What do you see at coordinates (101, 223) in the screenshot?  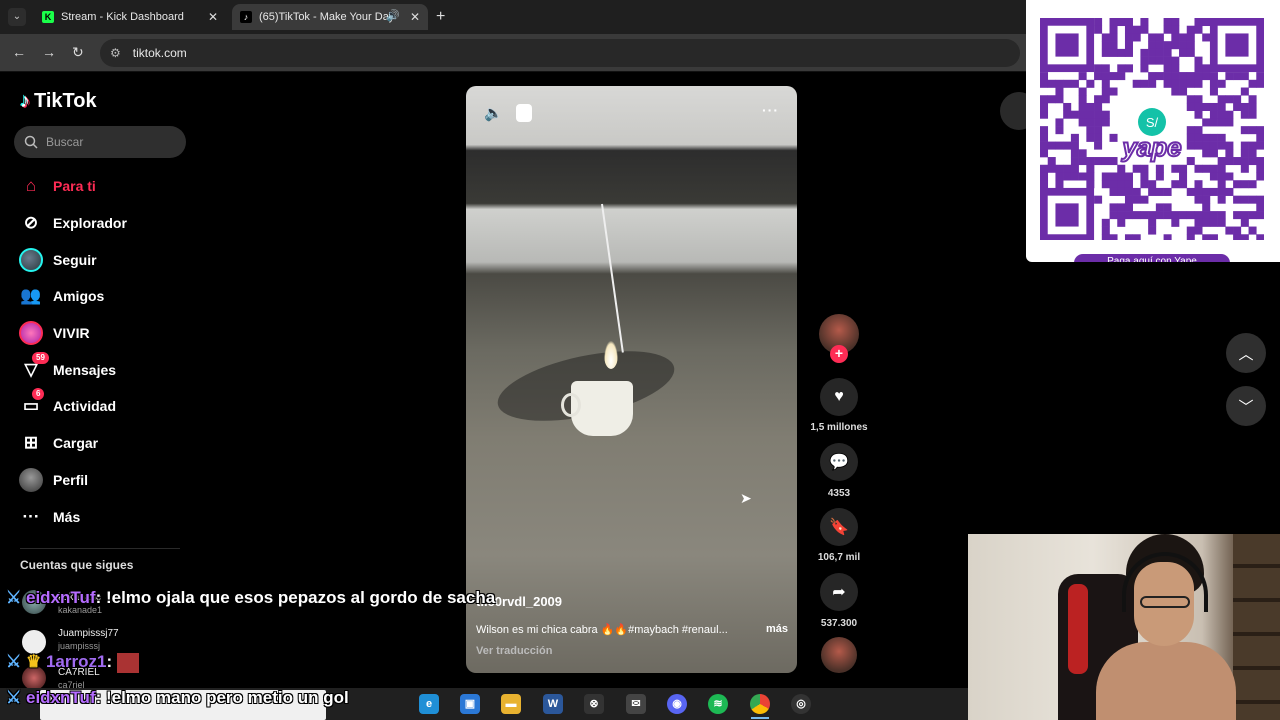 I see `sidebar-item-explorador: ⊘ Explorador` at bounding box center [101, 223].